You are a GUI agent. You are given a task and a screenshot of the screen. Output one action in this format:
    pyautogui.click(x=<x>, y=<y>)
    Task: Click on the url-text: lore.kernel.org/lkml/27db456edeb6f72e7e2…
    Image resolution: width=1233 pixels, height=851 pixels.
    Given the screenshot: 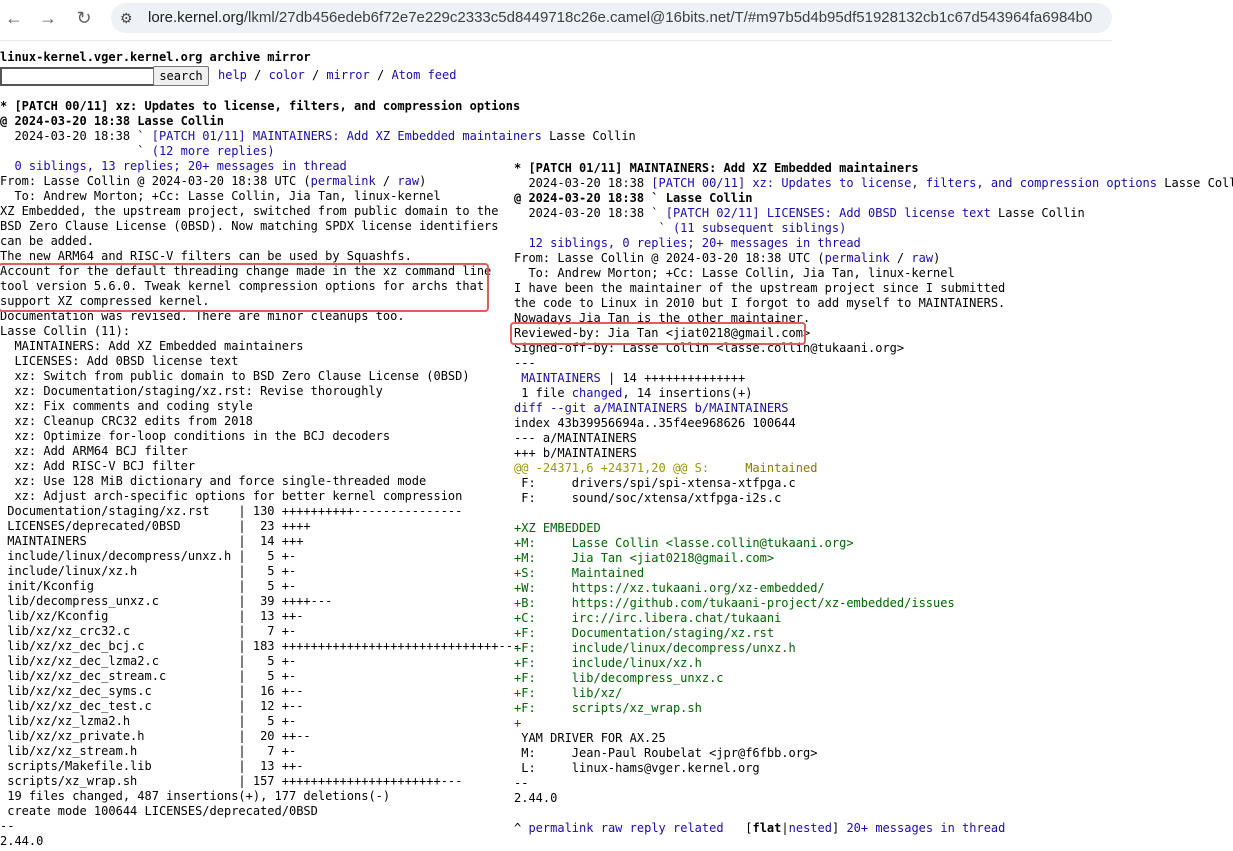 What is the action you would take?
    pyautogui.click(x=620, y=17)
    